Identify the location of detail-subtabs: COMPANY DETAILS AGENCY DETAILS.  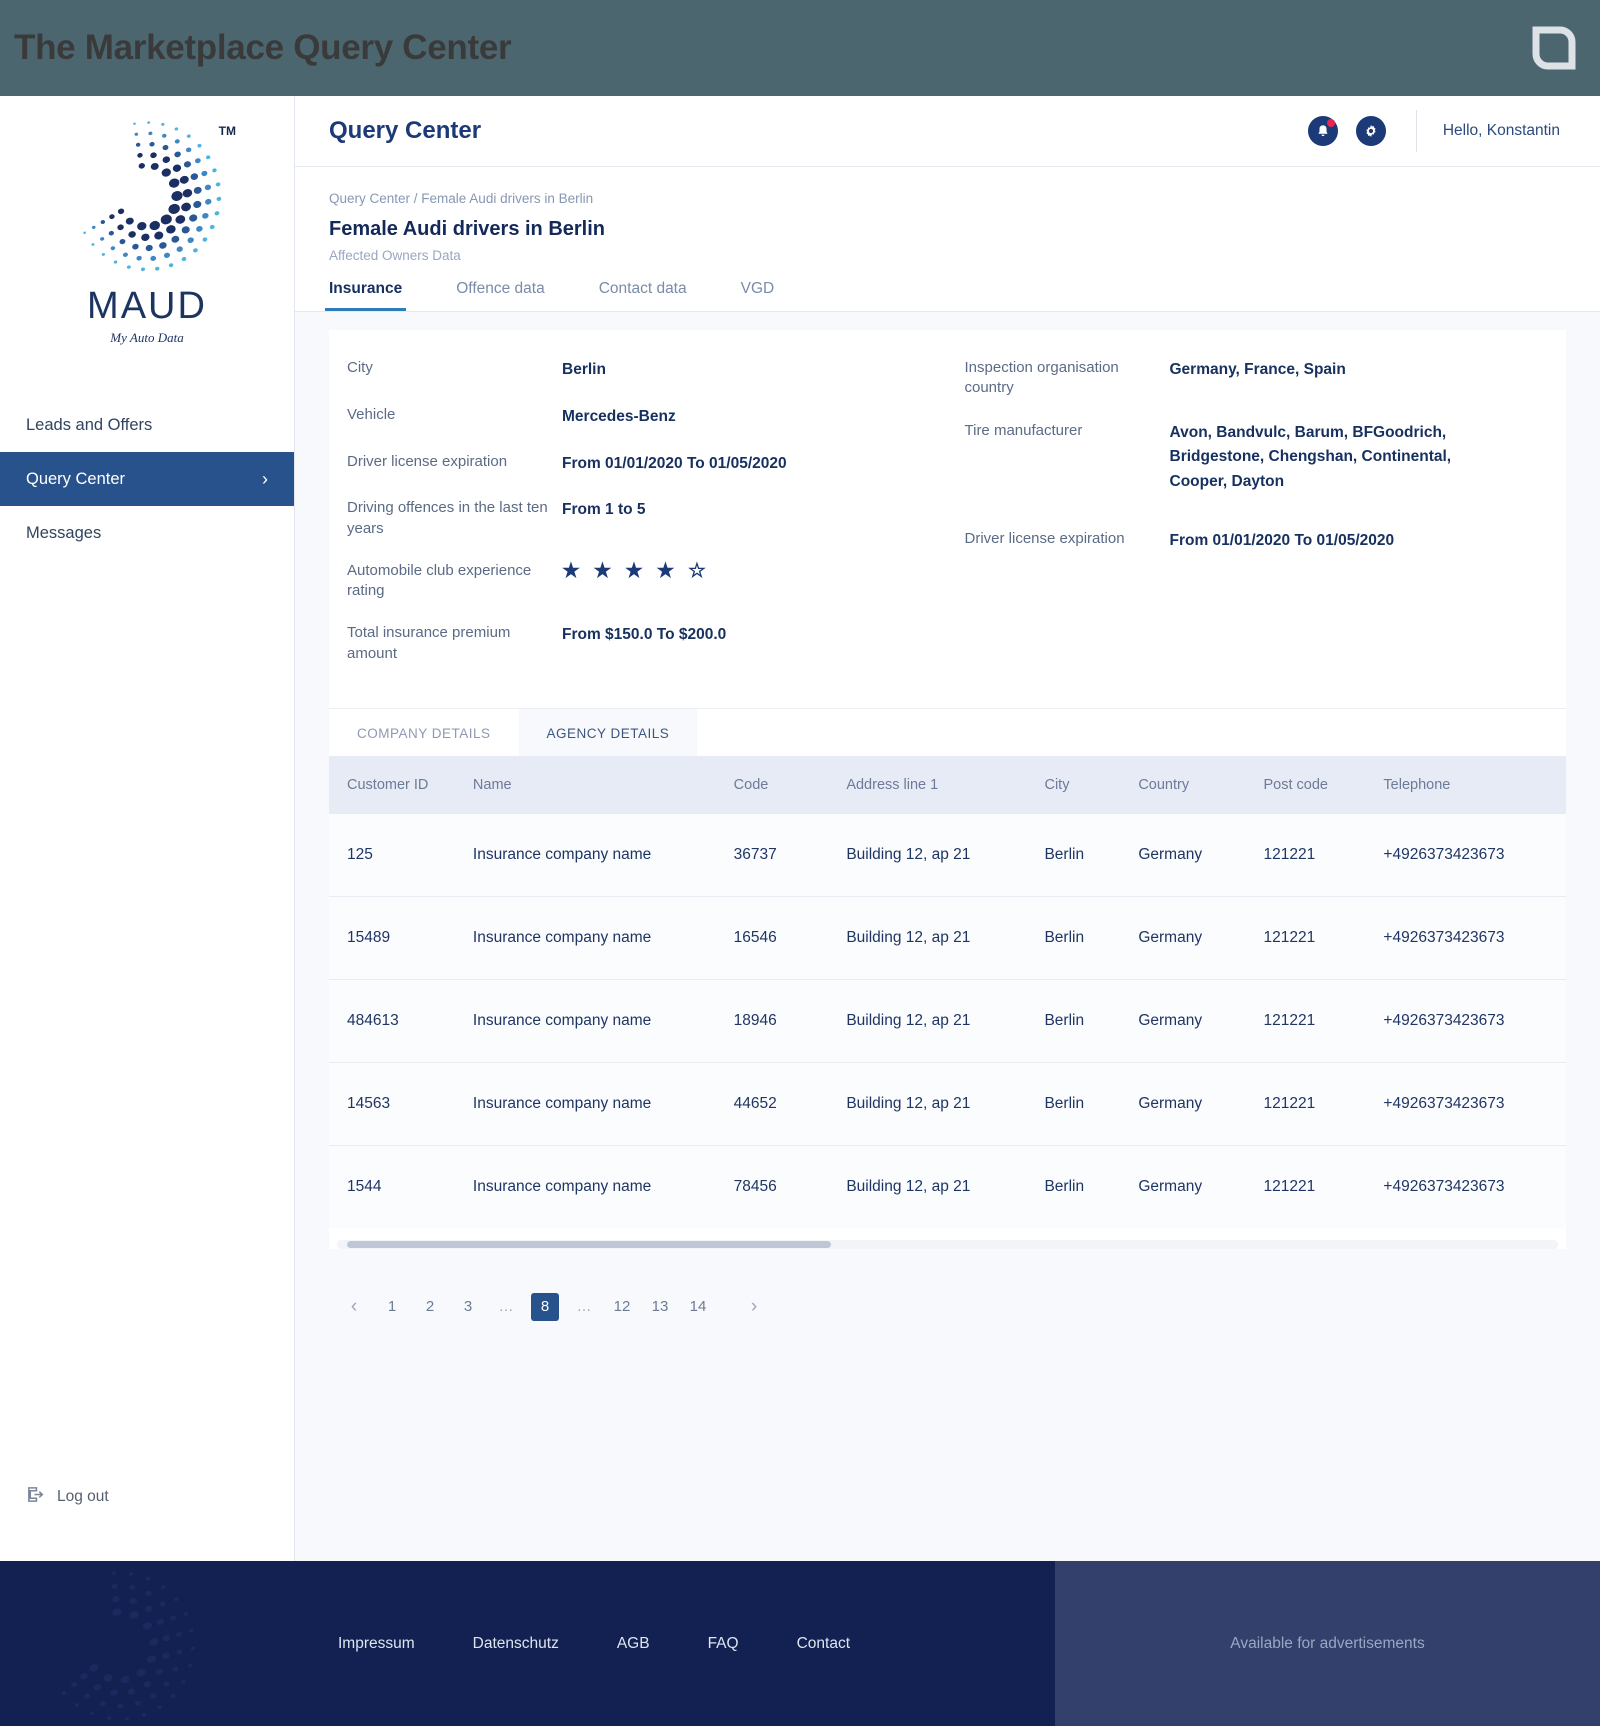
(947, 731).